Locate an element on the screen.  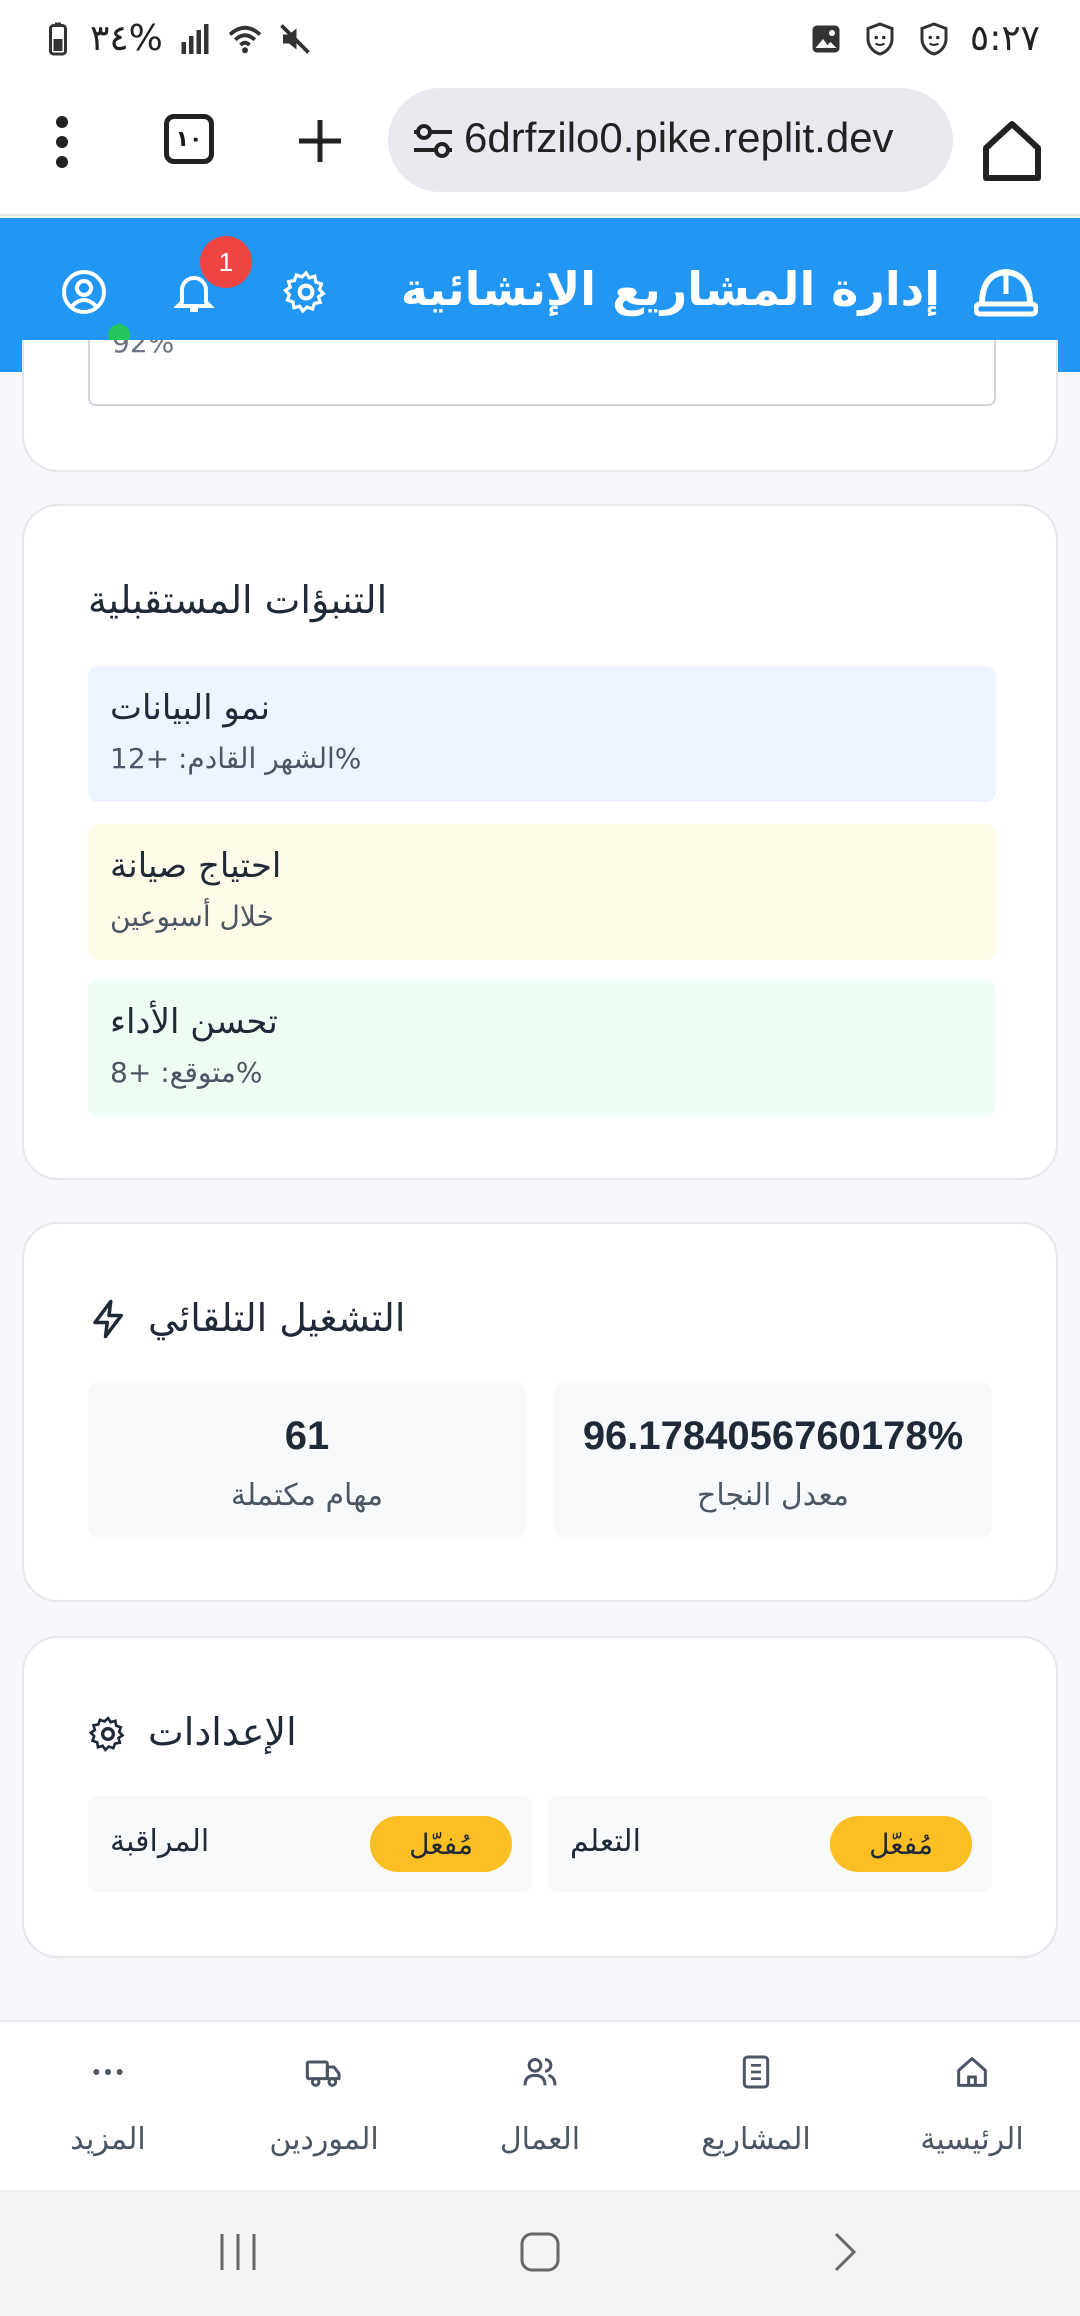
completed-tasks-label: مهام مكتملة is located at coordinates (307, 1495).